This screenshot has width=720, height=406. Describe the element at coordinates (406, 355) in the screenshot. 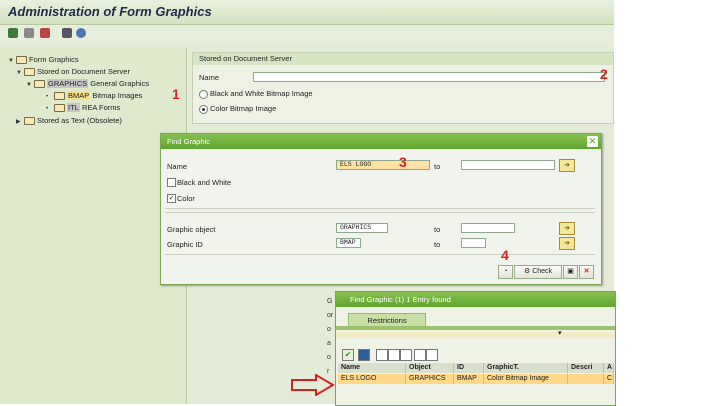

I see `sort-icon` at that location.